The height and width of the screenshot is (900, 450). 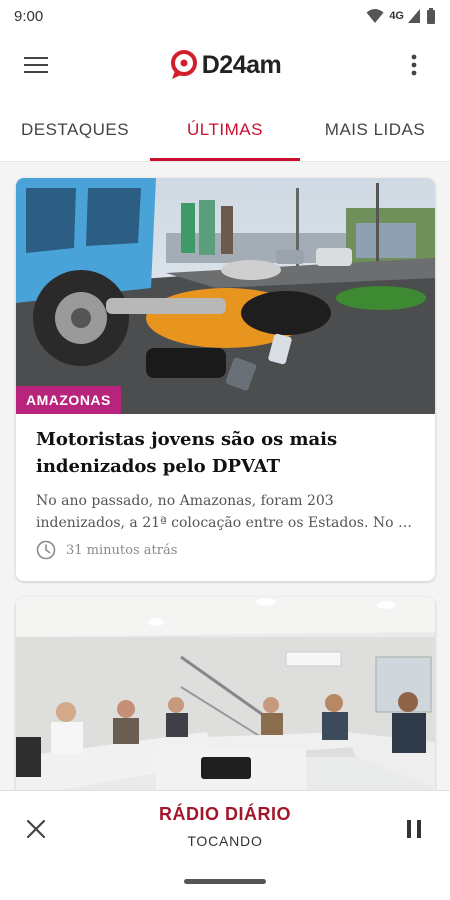 I want to click on app-bar: D24am, so click(x=225, y=65).